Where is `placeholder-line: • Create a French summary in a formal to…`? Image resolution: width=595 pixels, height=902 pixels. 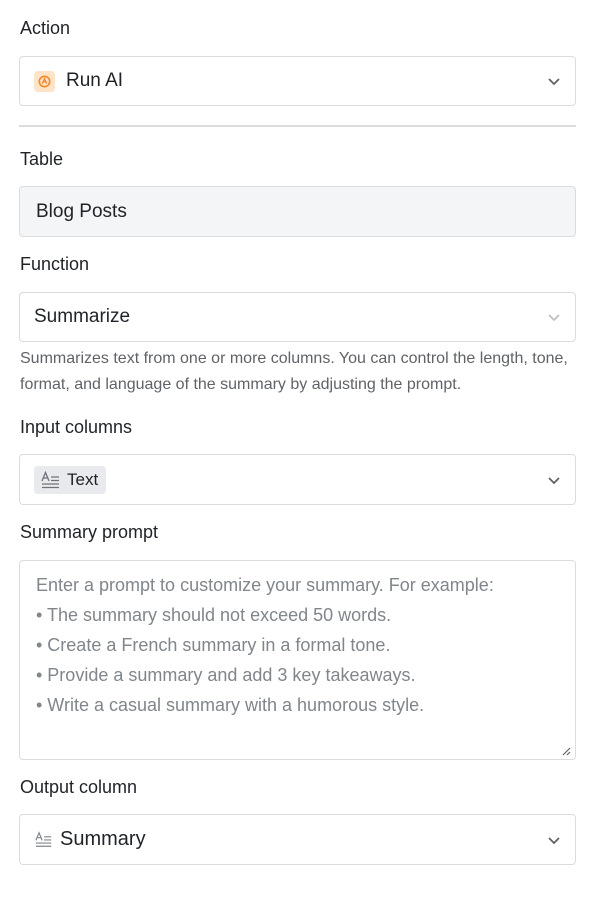
placeholder-line: • Create a French summary in a formal to… is located at coordinates (213, 645).